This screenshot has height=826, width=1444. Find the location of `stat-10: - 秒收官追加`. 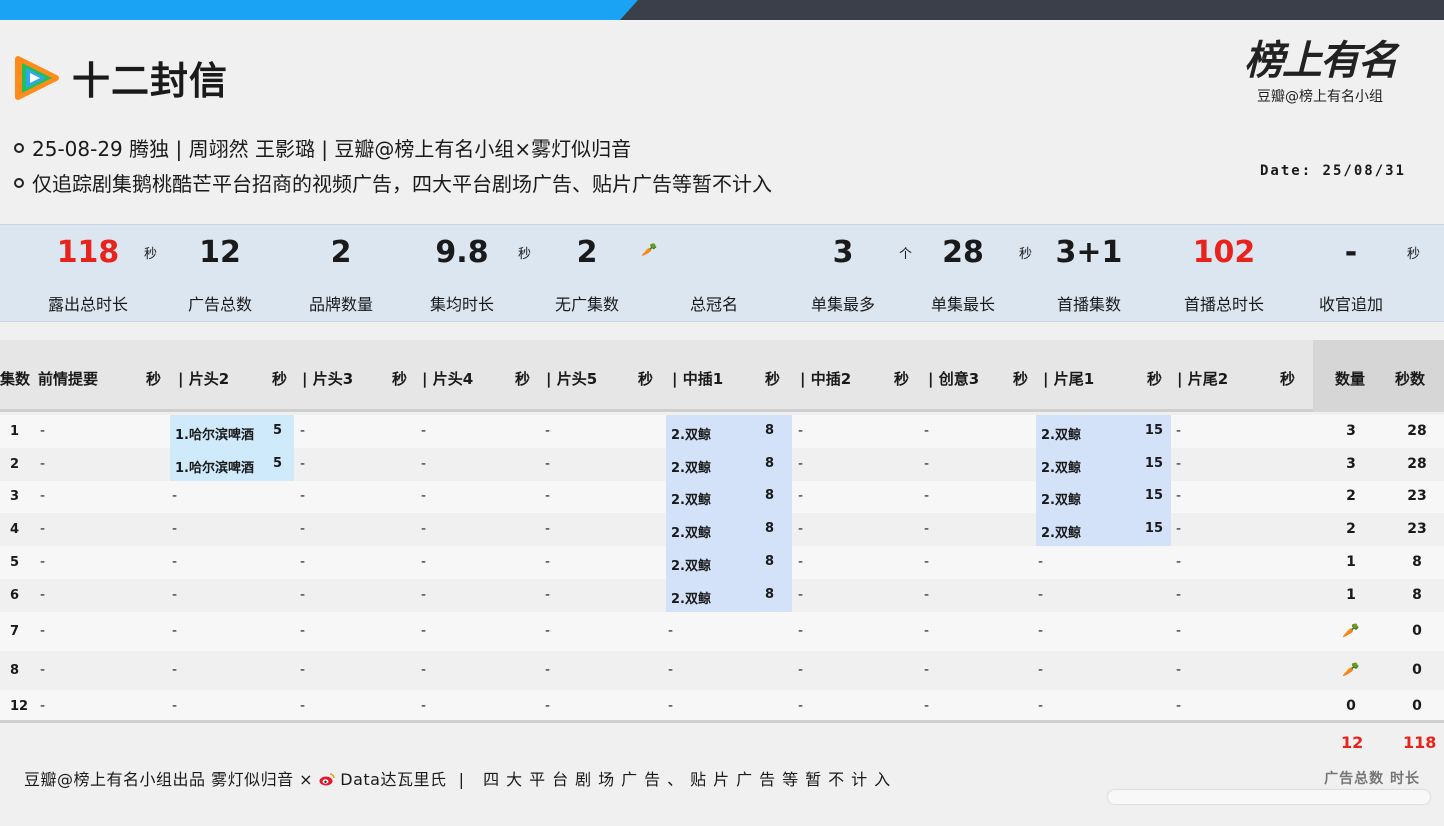

stat-10: - 秒收官追加 is located at coordinates (1354, 274).